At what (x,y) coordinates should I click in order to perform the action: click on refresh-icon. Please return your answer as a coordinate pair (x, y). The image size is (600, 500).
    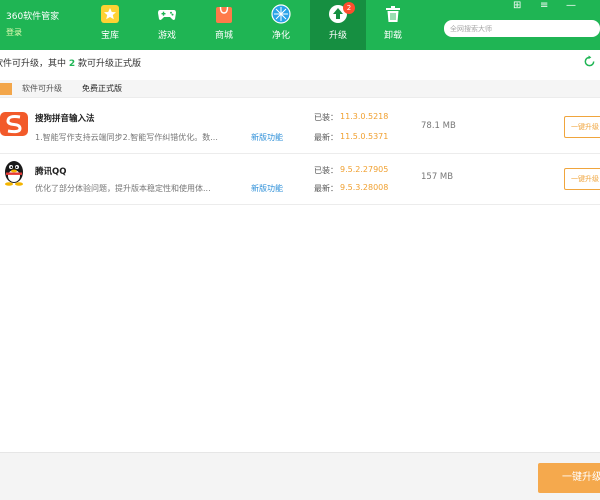
    Looking at the image, I should click on (589, 61).